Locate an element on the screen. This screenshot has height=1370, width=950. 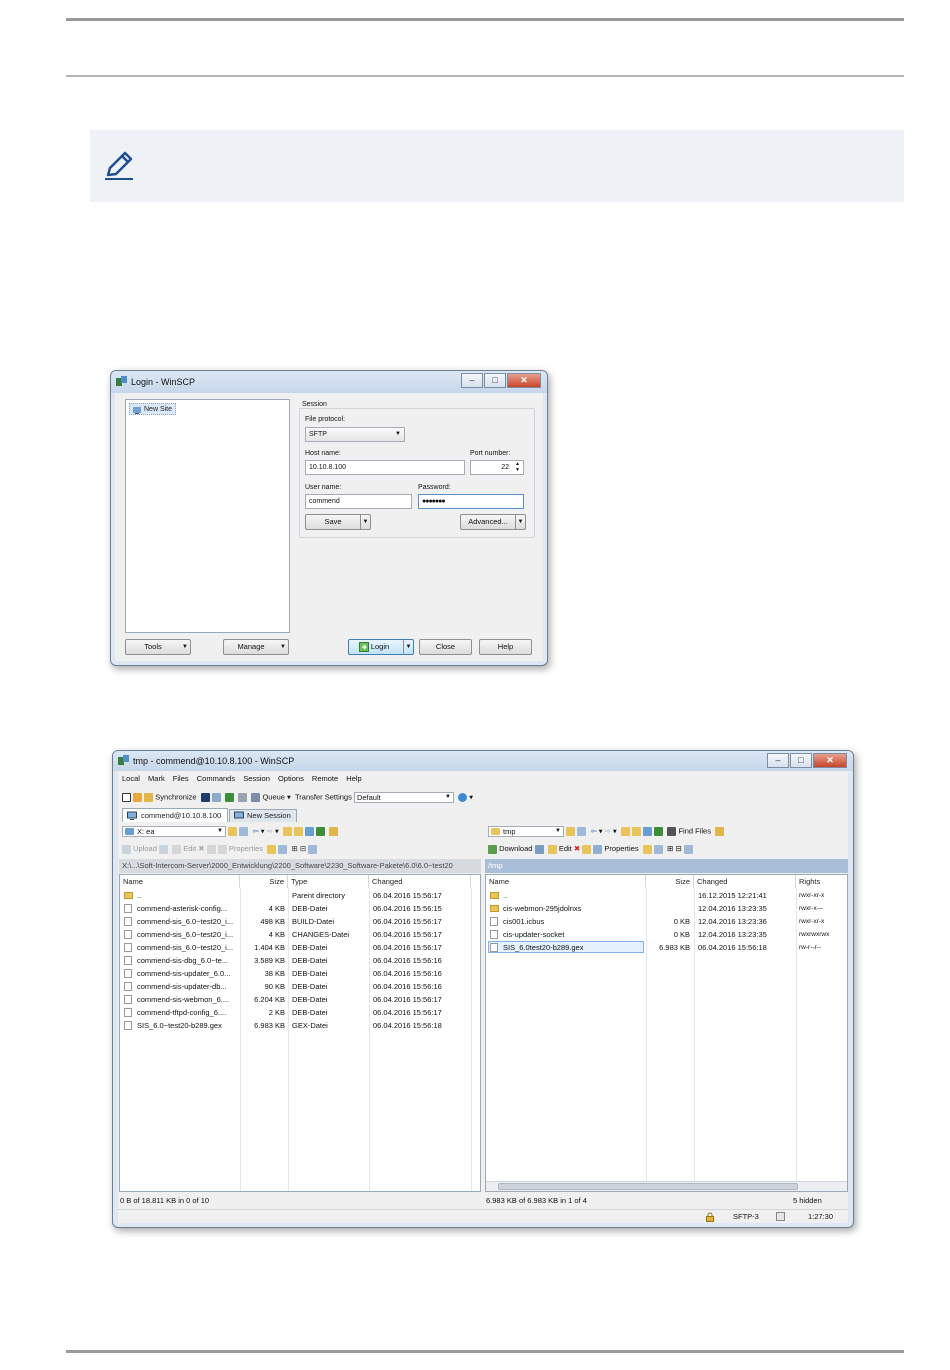
right-drive-select: tmp ▼ is located at coordinates (526, 831).